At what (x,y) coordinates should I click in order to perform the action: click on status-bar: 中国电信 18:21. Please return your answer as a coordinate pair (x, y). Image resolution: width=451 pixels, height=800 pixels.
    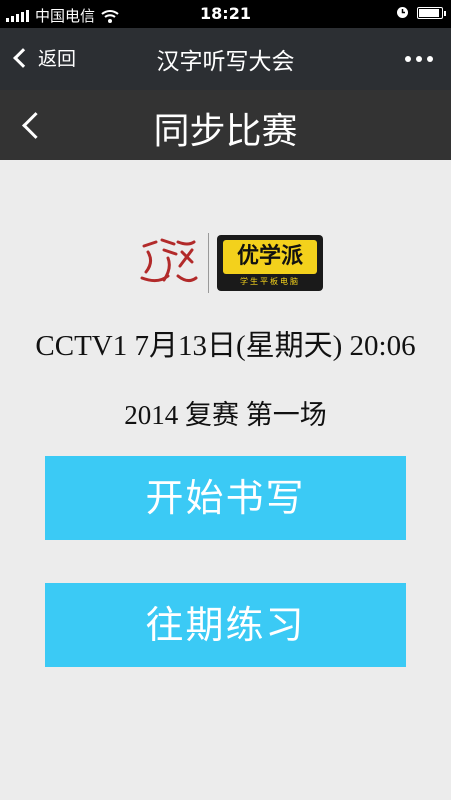
    Looking at the image, I should click on (225, 14).